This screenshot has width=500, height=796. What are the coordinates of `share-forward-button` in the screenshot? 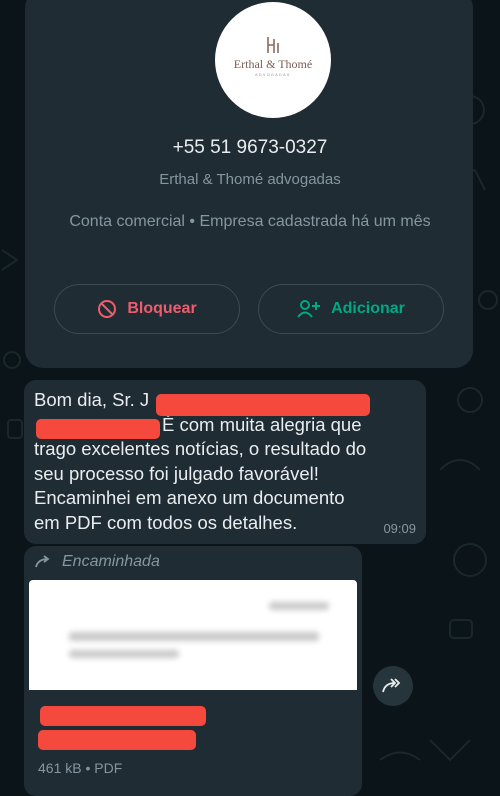 It's located at (393, 686).